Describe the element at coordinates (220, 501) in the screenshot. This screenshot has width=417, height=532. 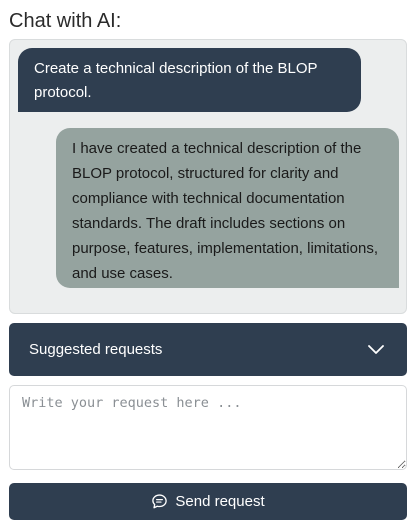
I see `send-request-label: Send request` at that location.